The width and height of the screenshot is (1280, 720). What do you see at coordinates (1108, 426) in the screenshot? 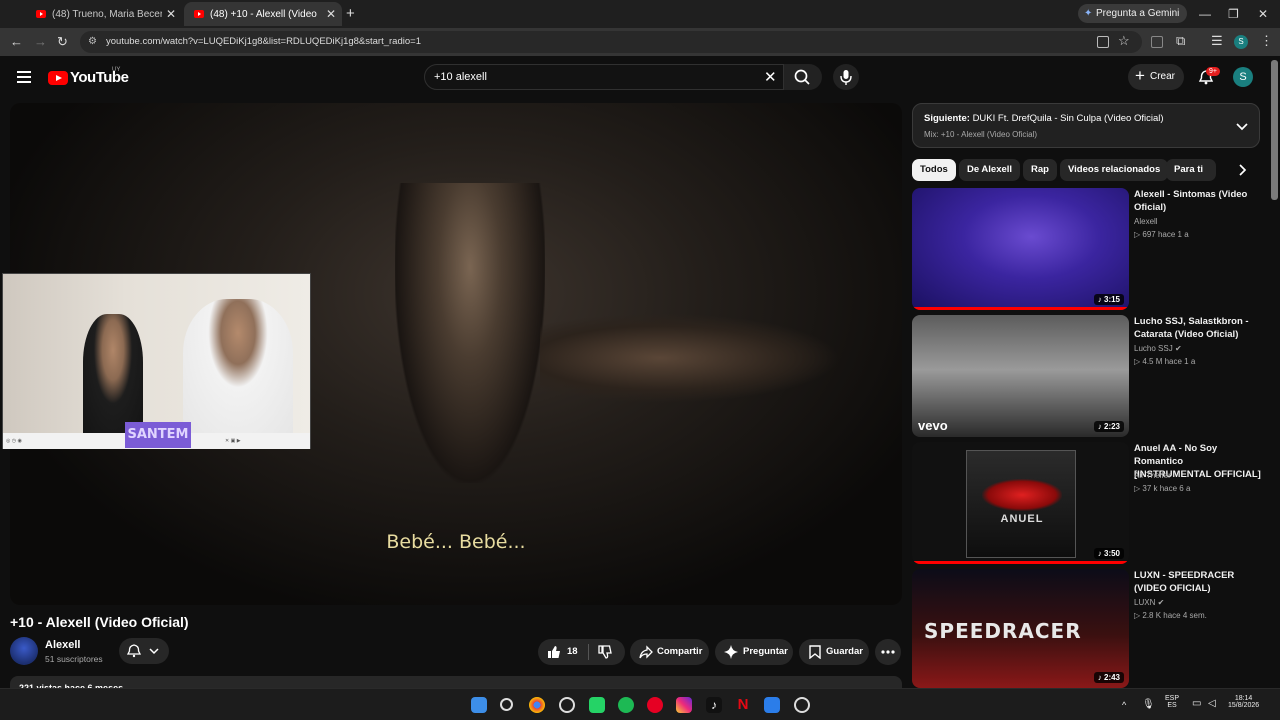
I see `video-duration: ♪ 2:23` at bounding box center [1108, 426].